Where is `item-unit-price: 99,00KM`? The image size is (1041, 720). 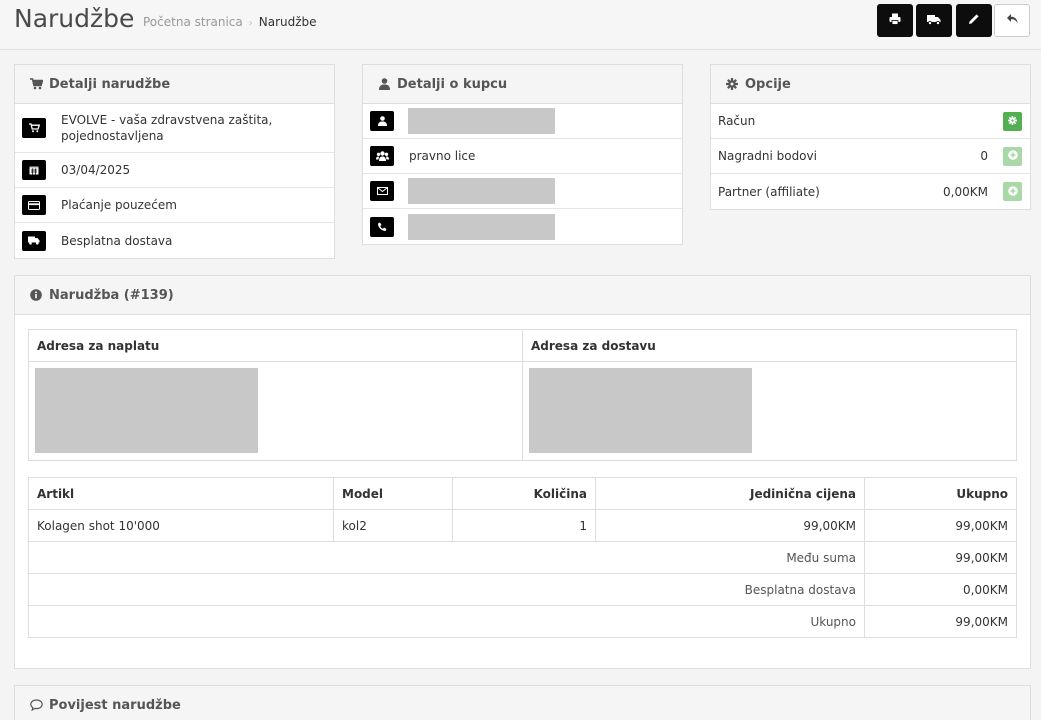 item-unit-price: 99,00KM is located at coordinates (730, 525).